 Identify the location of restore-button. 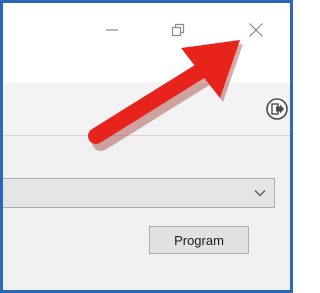
(178, 30).